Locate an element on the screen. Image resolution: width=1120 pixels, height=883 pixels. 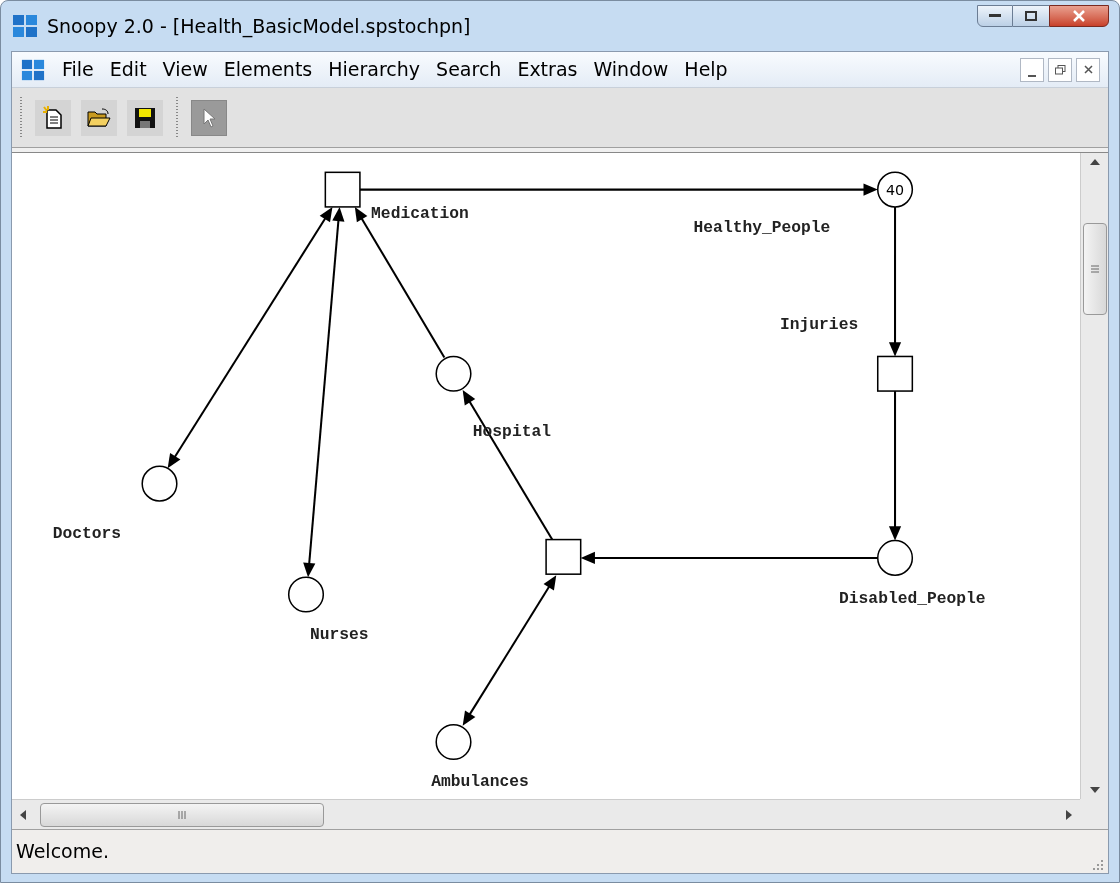
scroll-right-icon is located at coordinates (1069, 814).